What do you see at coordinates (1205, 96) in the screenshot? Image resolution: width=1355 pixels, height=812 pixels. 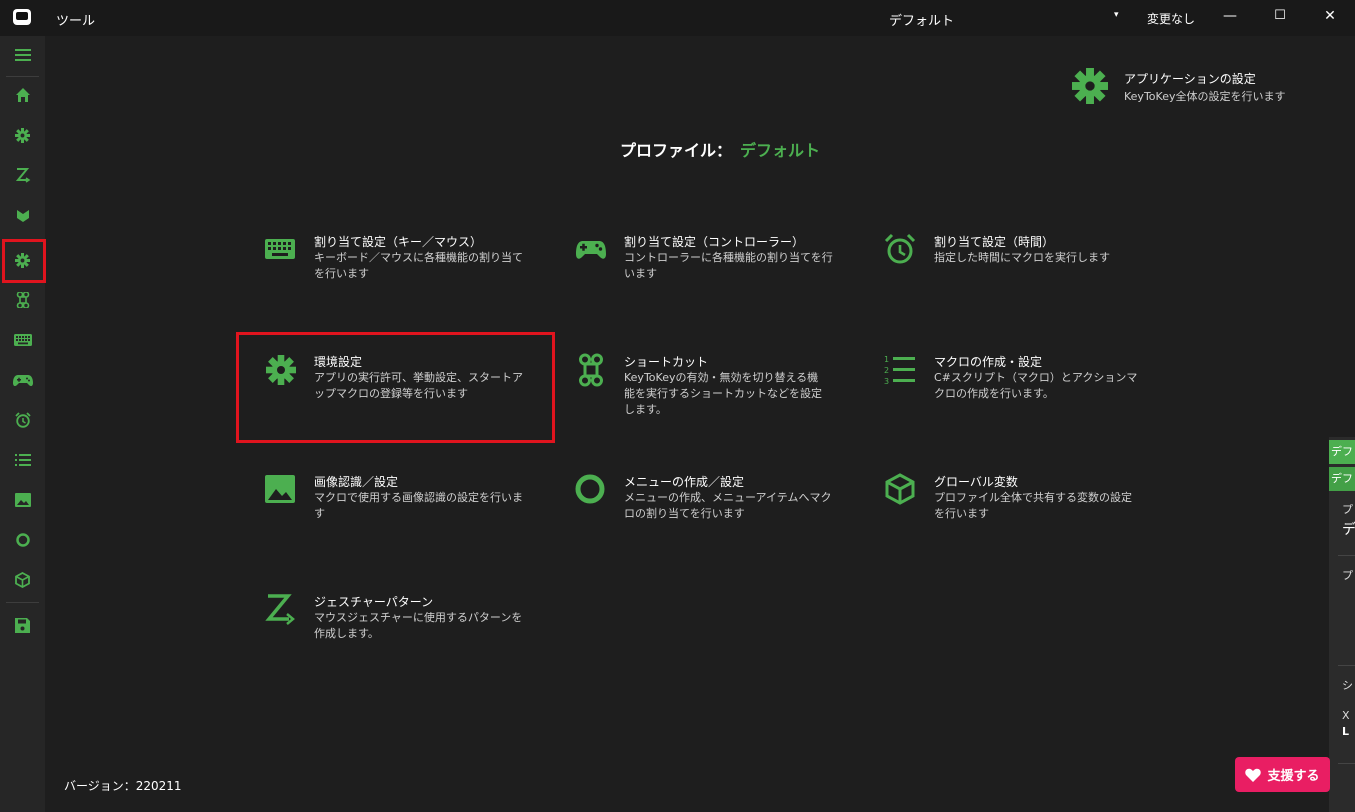 I see `app-settings-description: KeyToKey全体の設定を行います` at bounding box center [1205, 96].